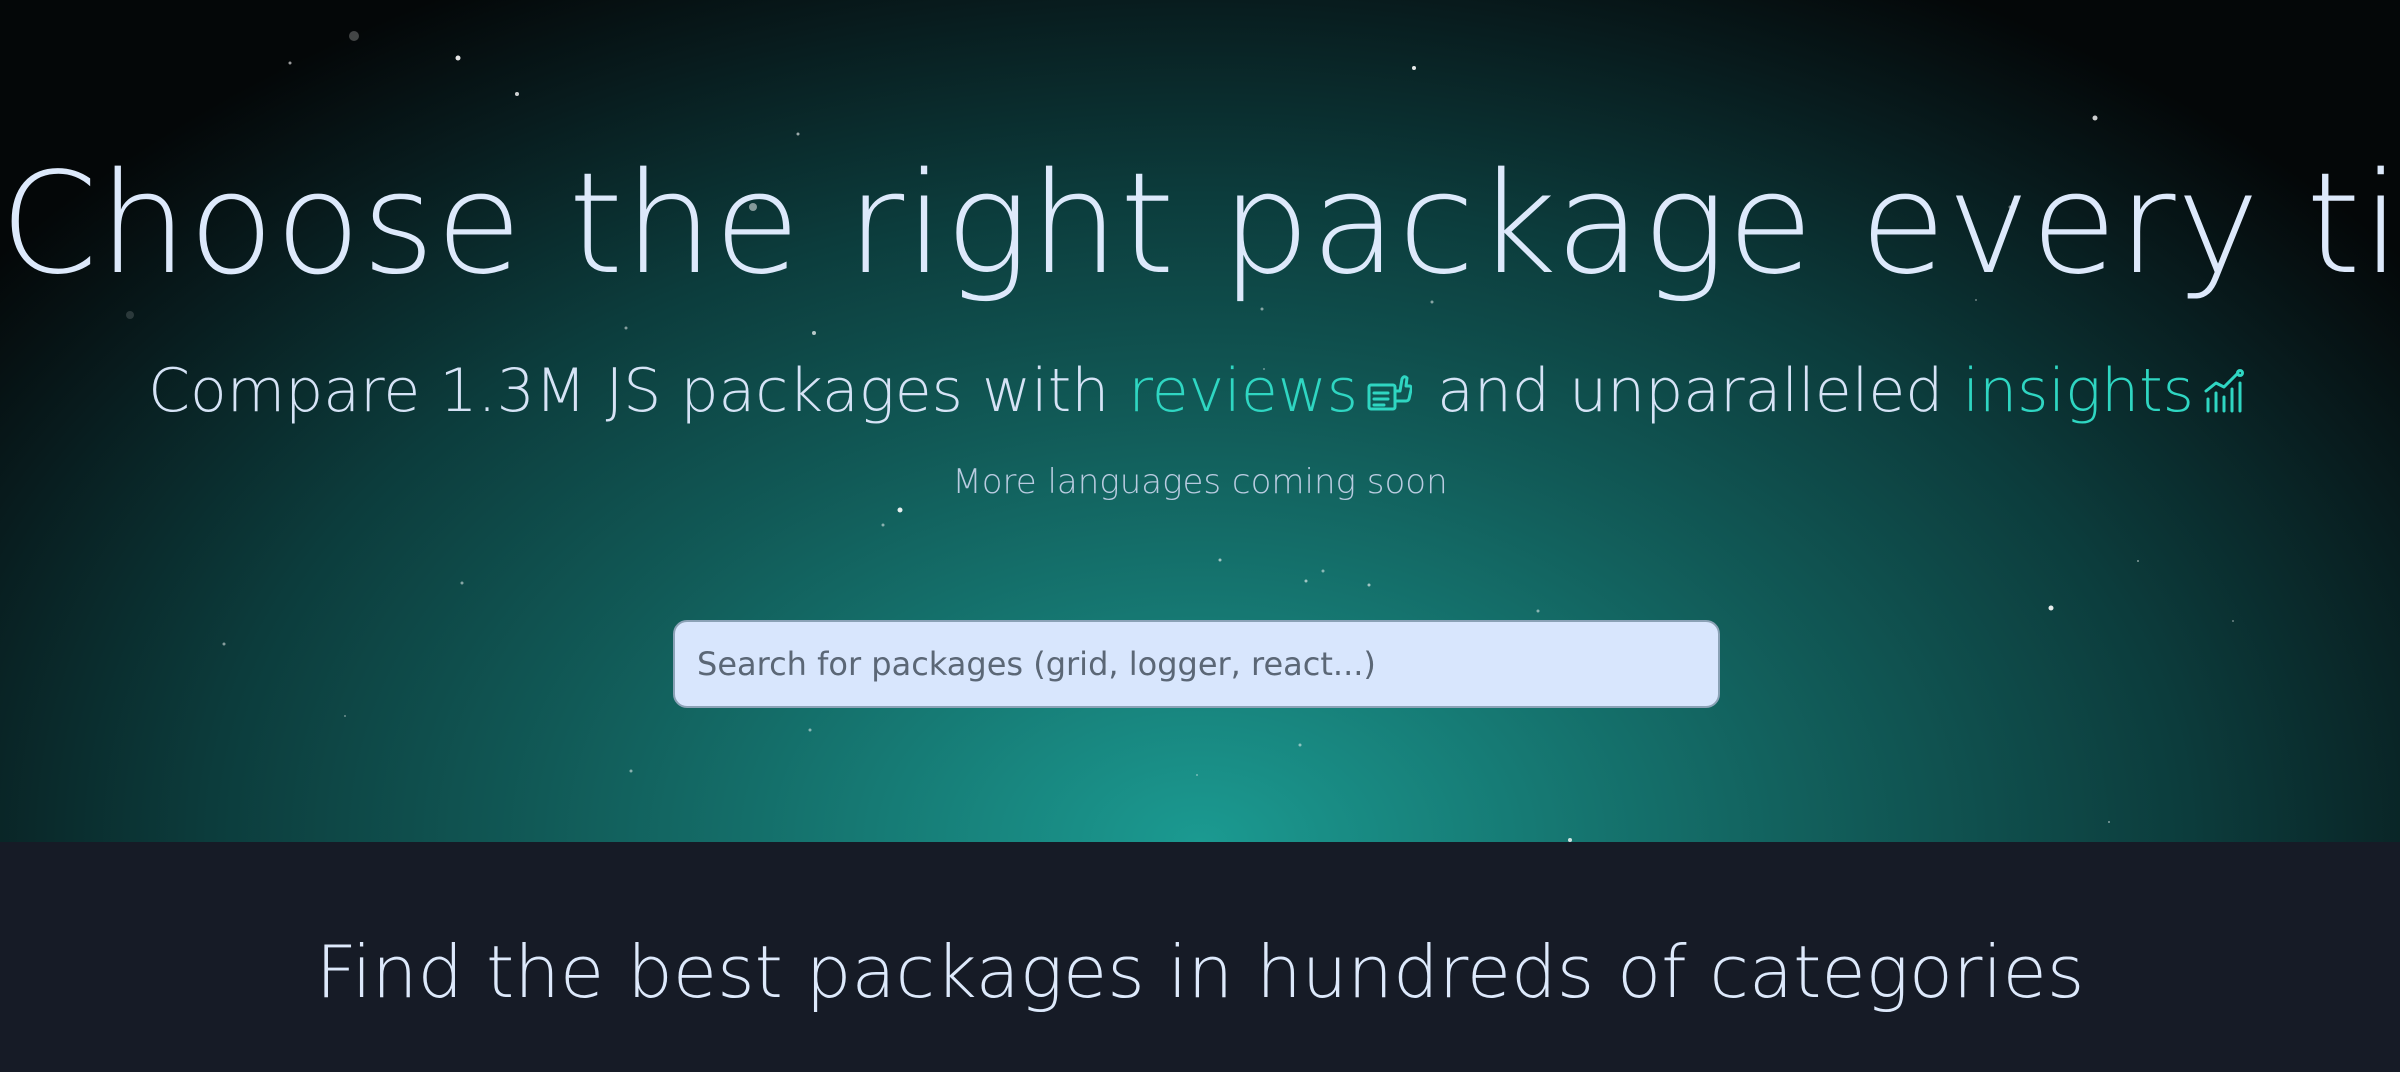 The height and width of the screenshot is (1072, 2400). Describe the element at coordinates (1200, 482) in the screenshot. I see `more-languages-note: More languages coming soon` at that location.